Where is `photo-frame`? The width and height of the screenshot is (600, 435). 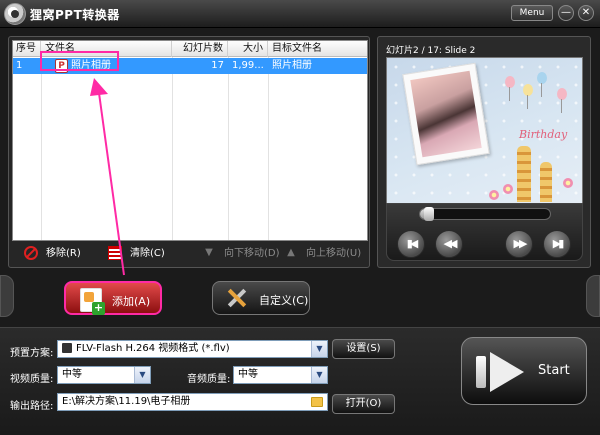
photo-frame is located at coordinates (446, 114).